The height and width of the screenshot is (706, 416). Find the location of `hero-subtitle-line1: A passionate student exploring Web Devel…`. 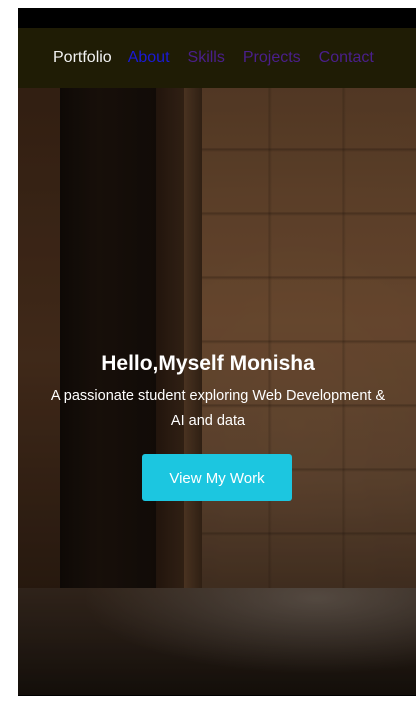

hero-subtitle-line1: A passionate student exploring Web Devel… is located at coordinates (218, 396).